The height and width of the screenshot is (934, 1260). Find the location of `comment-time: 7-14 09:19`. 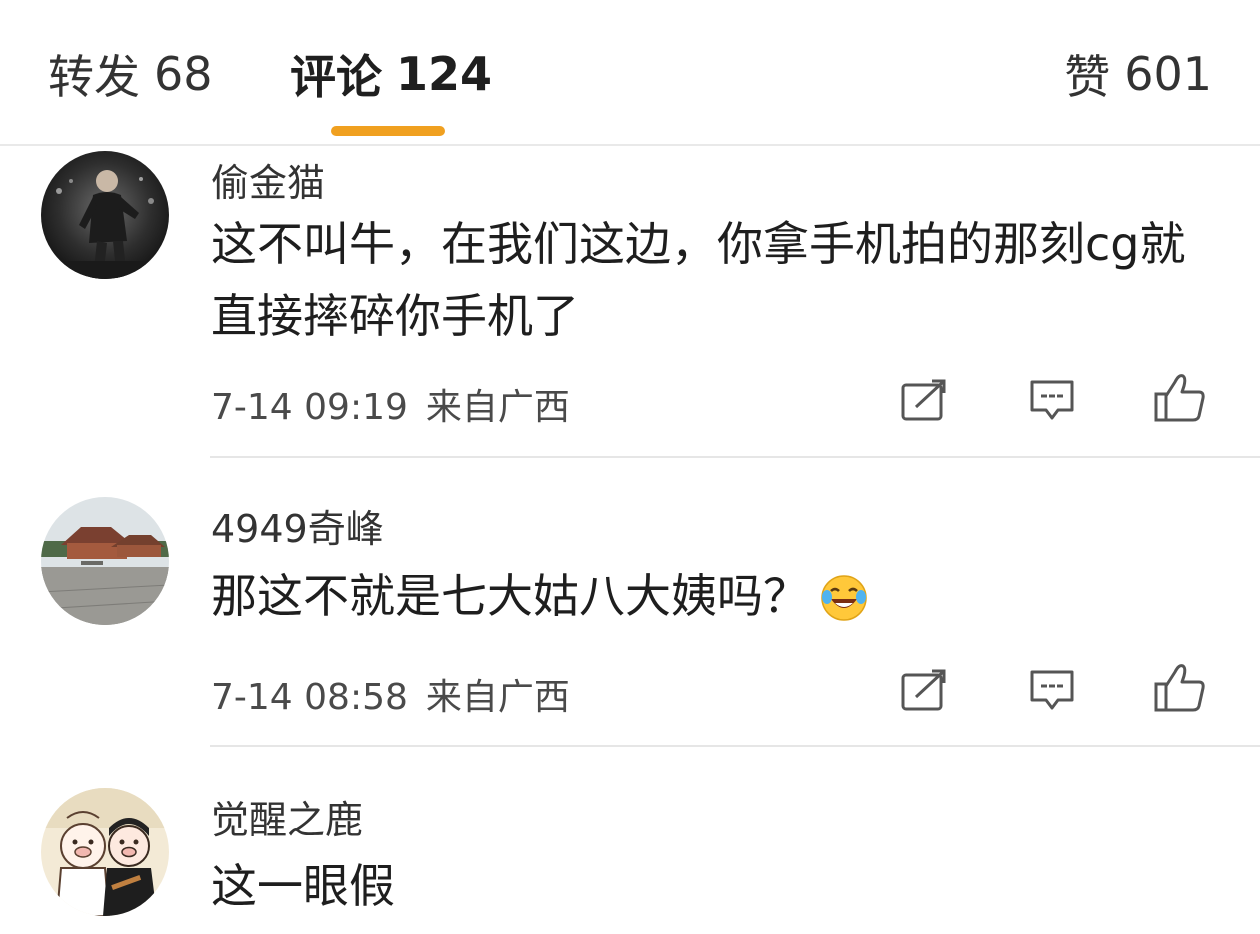

comment-time: 7-14 09:19 is located at coordinates (309, 407).